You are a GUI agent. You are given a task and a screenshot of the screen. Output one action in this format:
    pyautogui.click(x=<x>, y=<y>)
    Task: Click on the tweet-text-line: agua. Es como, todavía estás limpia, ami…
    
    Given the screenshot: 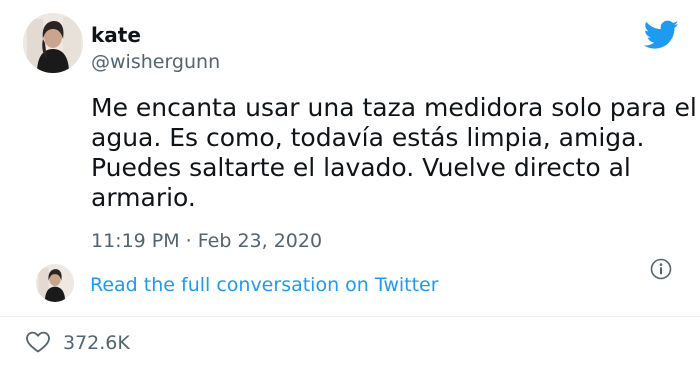 What is the action you would take?
    pyautogui.click(x=368, y=137)
    